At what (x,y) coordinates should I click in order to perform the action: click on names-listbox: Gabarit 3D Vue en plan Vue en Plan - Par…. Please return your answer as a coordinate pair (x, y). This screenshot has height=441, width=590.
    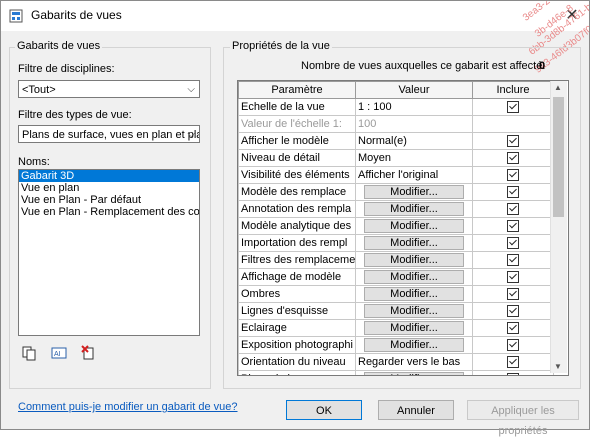
    Looking at the image, I should click on (109, 252).